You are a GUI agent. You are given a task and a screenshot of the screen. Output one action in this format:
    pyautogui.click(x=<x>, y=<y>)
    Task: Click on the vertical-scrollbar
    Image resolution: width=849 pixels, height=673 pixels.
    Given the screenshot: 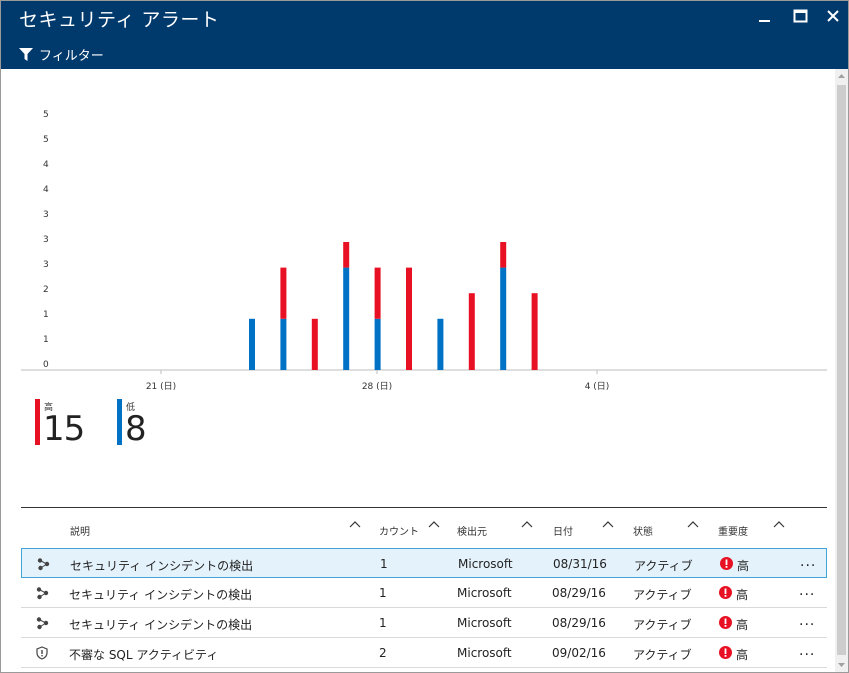 What is the action you would take?
    pyautogui.click(x=841, y=370)
    